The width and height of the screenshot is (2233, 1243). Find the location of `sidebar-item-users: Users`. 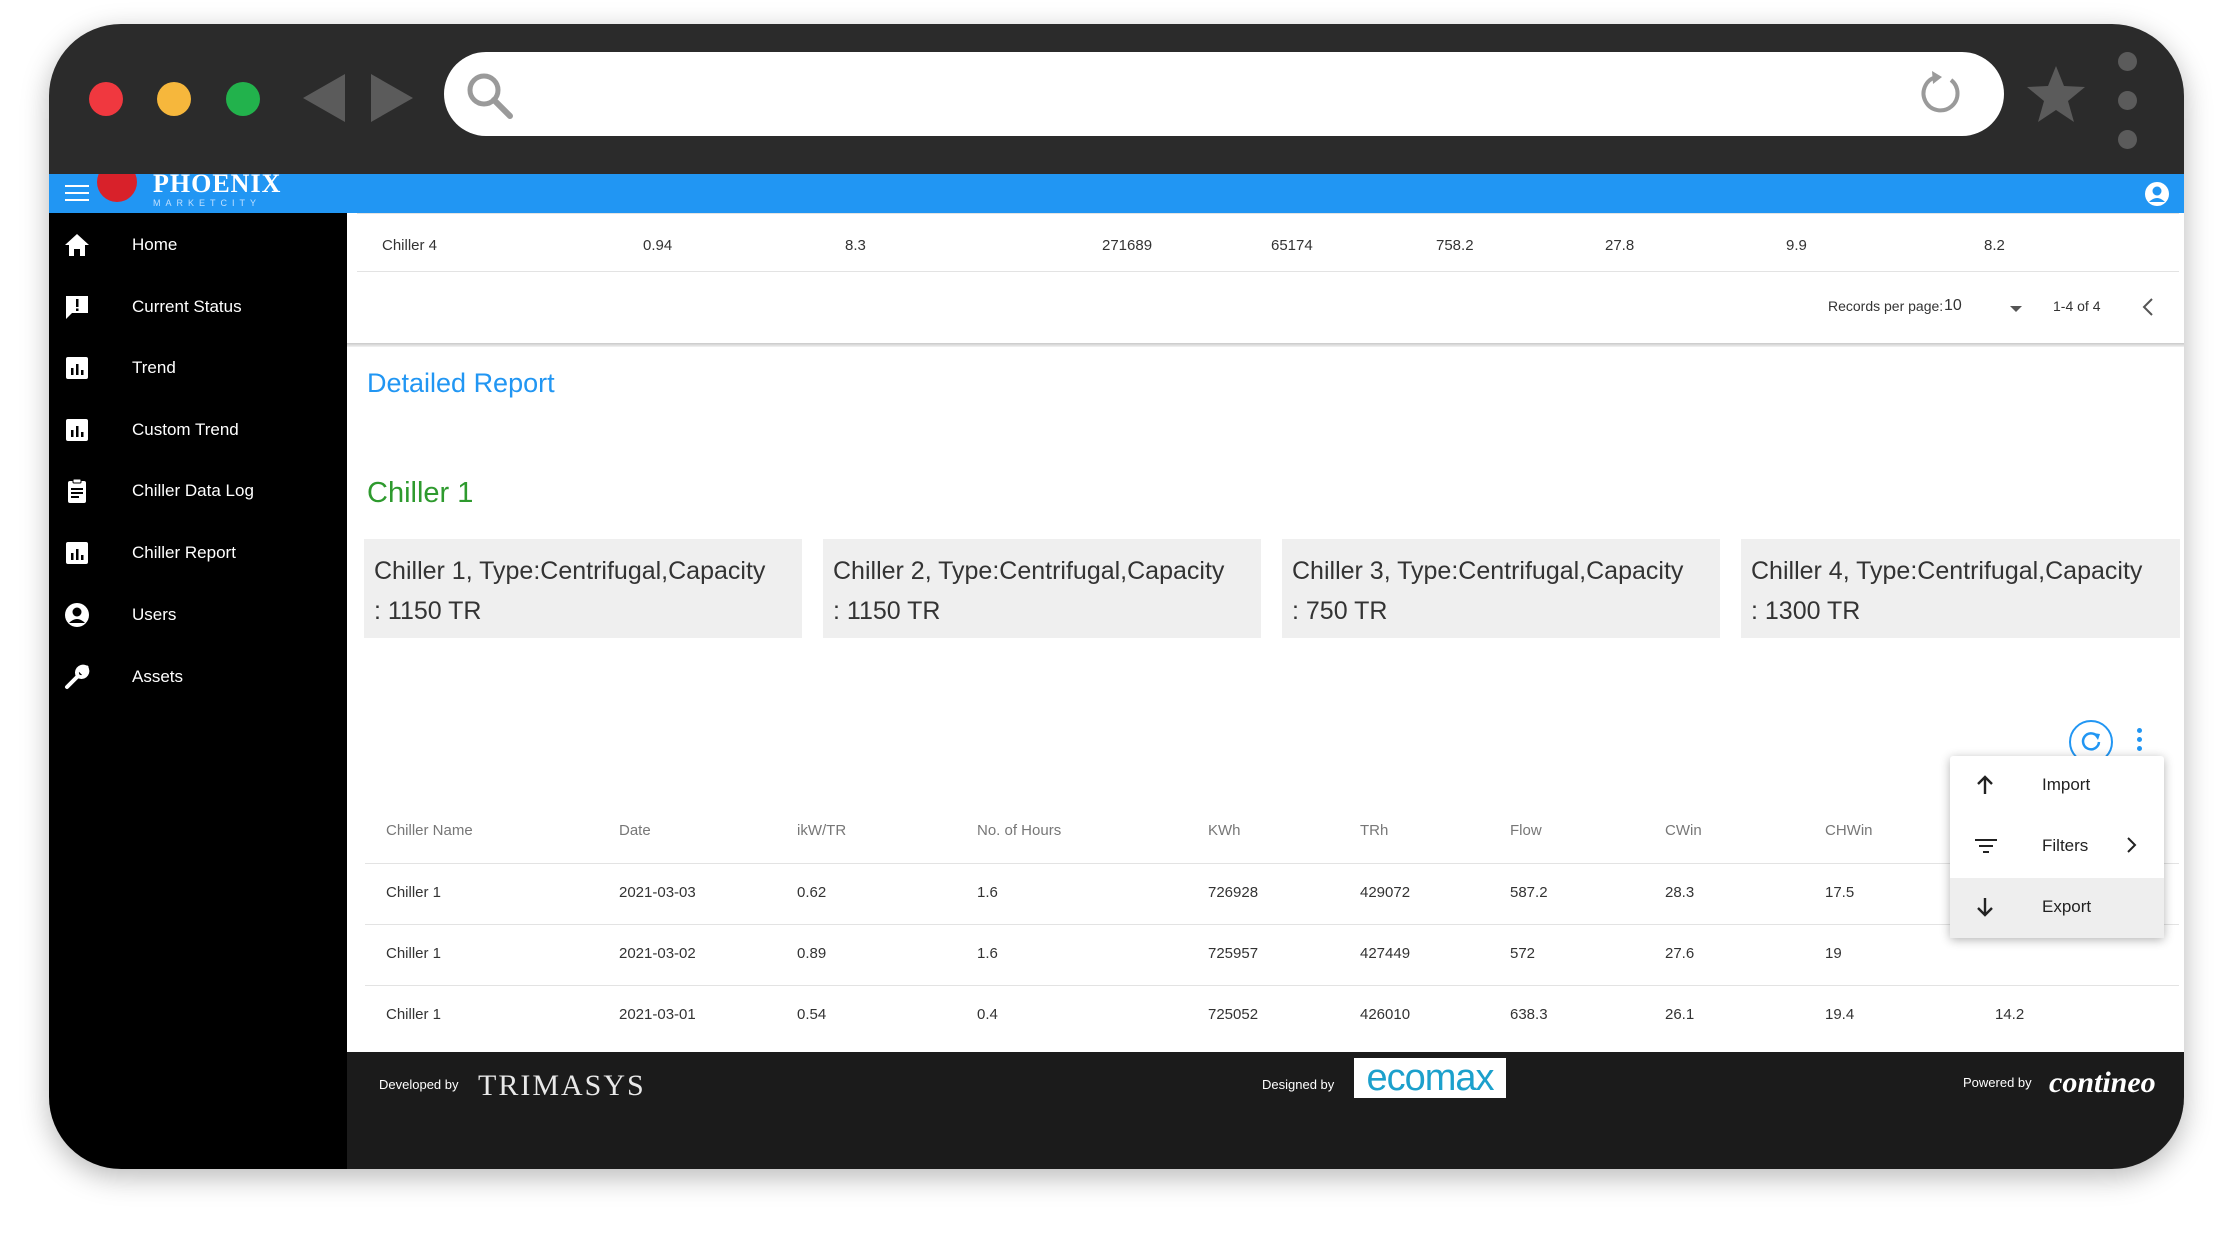

sidebar-item-users: Users is located at coordinates (198, 615).